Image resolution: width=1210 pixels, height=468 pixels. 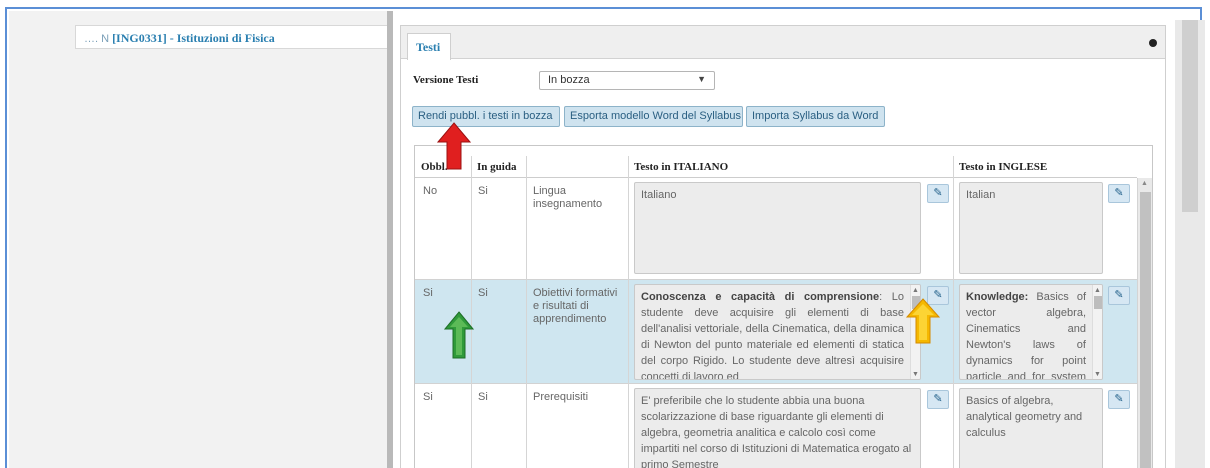 I want to click on table-scrollbar: ▲, so click(x=1144, y=323).